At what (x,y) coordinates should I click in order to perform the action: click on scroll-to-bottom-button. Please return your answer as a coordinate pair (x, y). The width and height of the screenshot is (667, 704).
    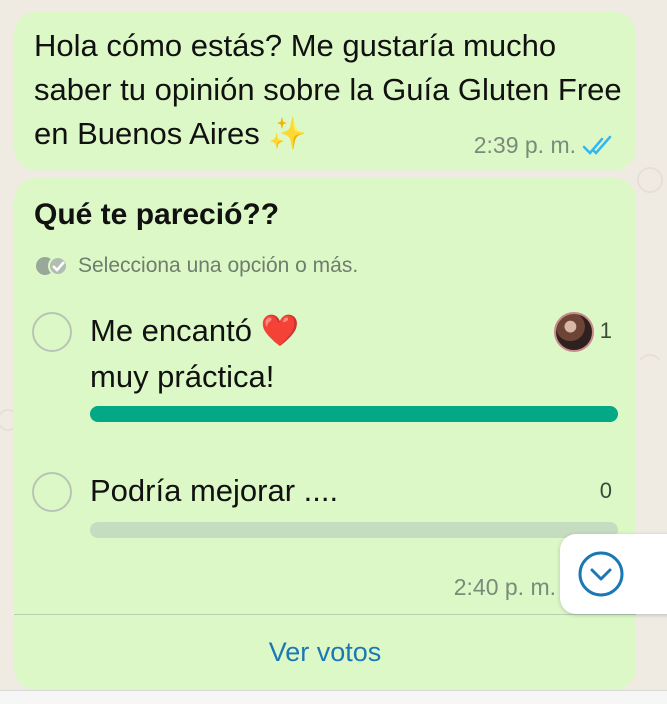
    Looking at the image, I should click on (613, 574).